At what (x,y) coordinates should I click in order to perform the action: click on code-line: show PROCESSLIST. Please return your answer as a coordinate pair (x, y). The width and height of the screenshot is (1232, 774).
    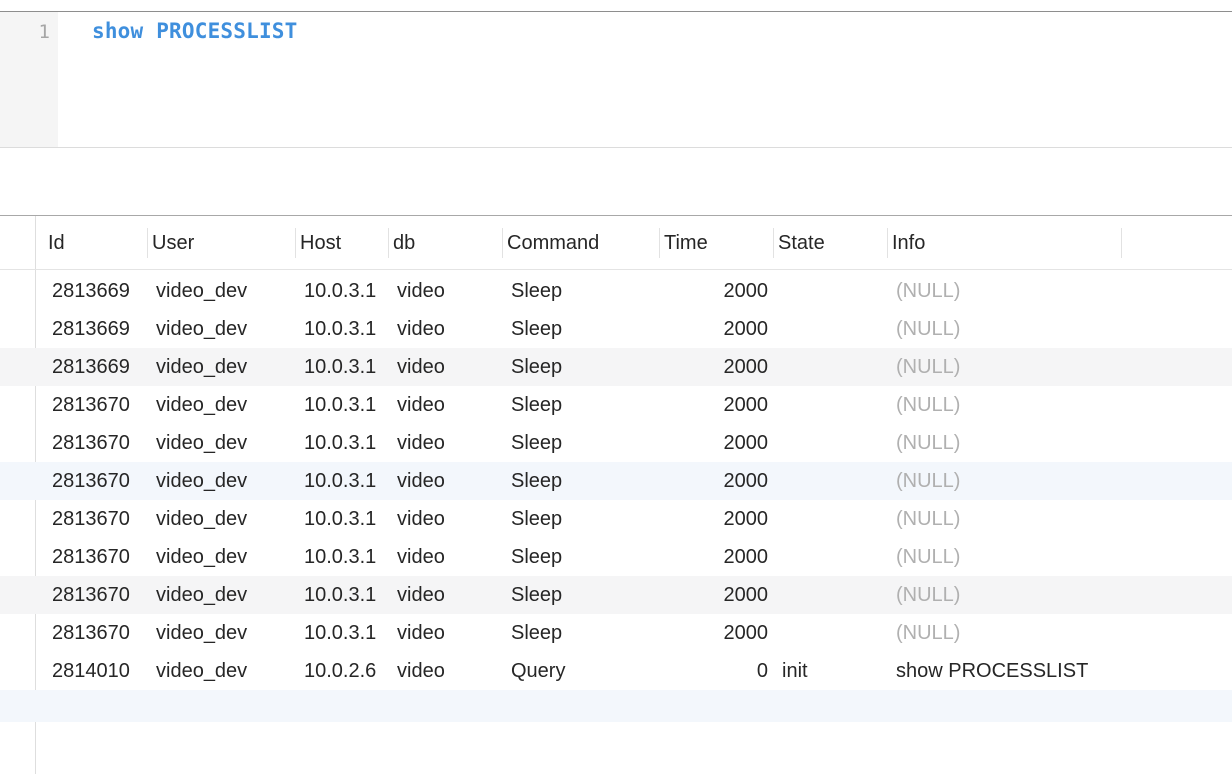
    Looking at the image, I should click on (195, 31).